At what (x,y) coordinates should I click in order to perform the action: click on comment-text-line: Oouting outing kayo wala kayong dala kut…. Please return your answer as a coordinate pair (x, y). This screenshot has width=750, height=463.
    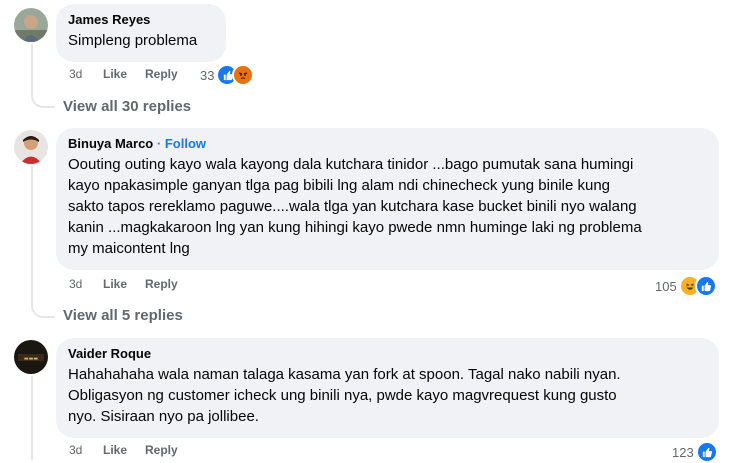
    Looking at the image, I should click on (351, 164).